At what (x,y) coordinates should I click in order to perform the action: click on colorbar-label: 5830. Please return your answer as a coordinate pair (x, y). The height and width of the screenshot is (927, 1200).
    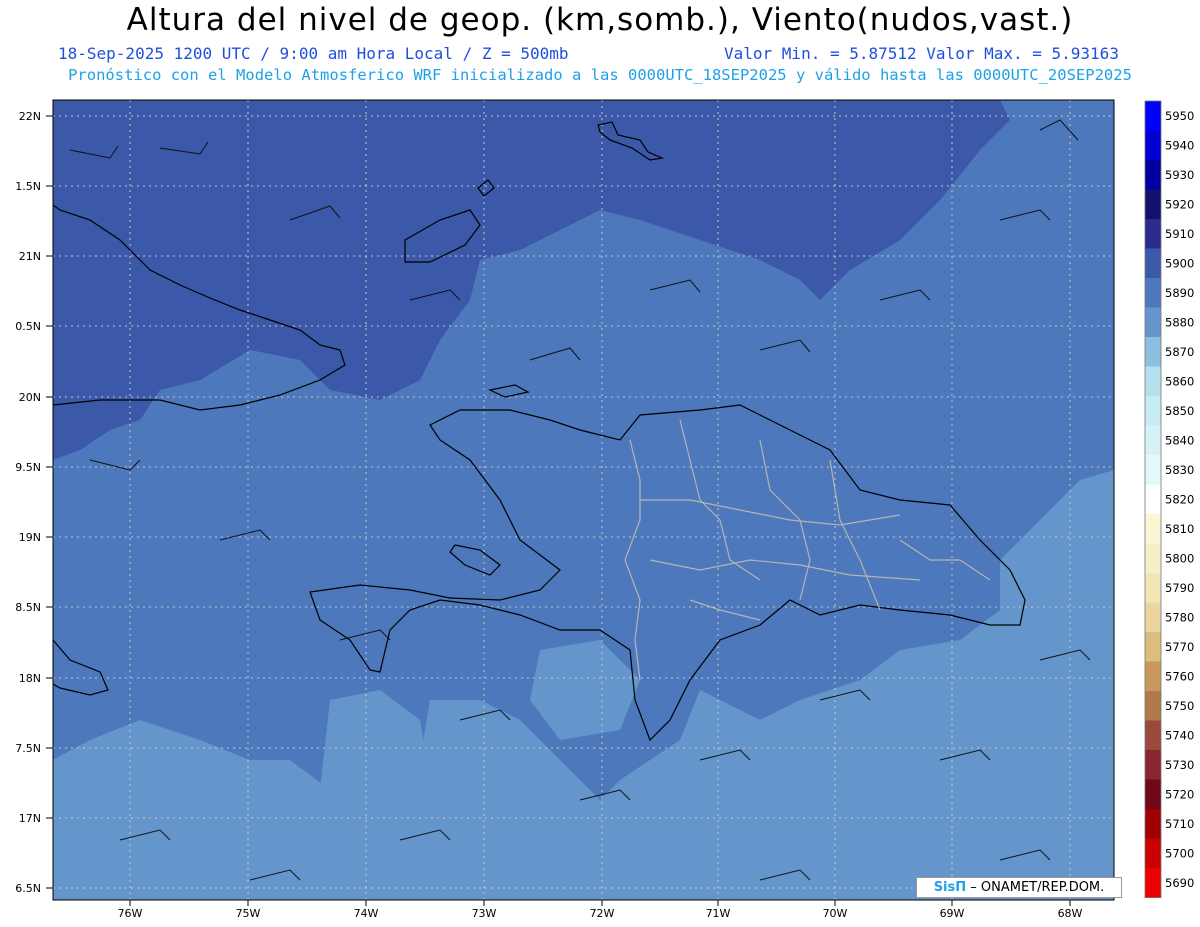
    Looking at the image, I should click on (1179, 470).